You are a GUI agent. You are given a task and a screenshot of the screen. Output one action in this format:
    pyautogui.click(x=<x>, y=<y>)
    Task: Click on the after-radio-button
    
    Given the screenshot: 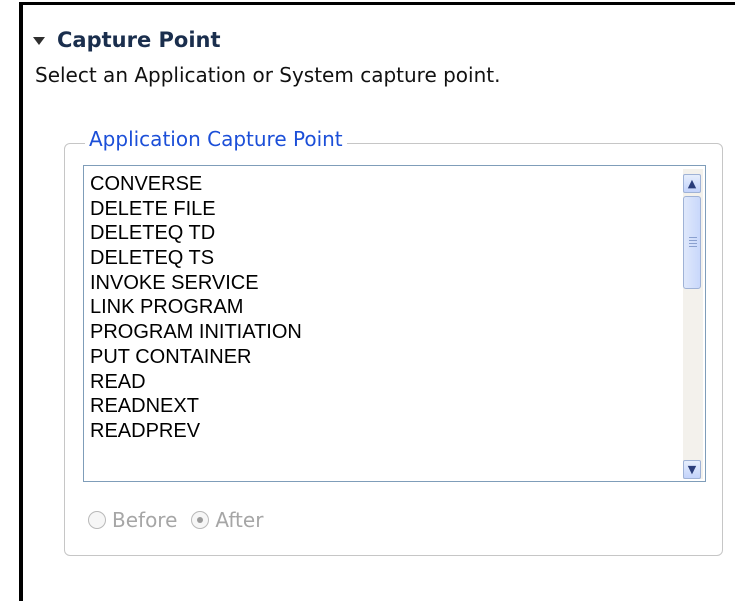 What is the action you would take?
    pyautogui.click(x=200, y=520)
    